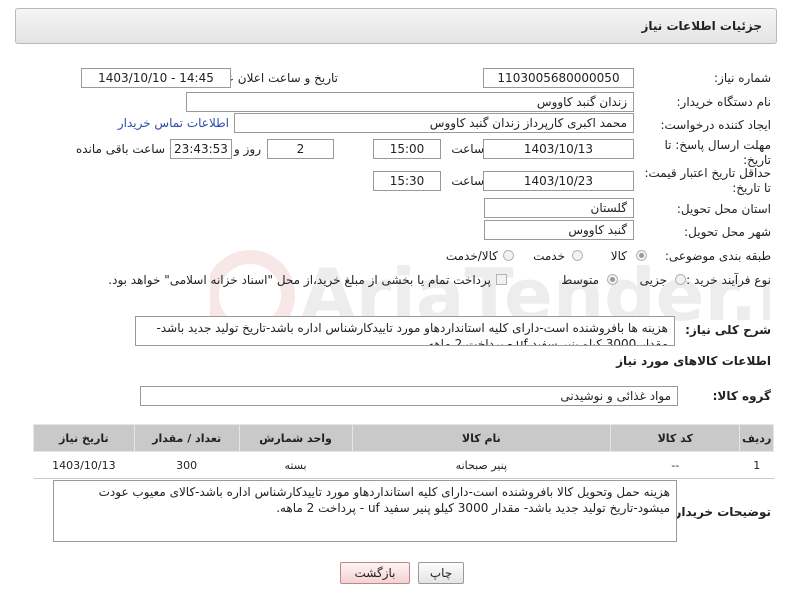  What do you see at coordinates (675, 465) in the screenshot?
I see `cell-goods-code: --` at bounding box center [675, 465].